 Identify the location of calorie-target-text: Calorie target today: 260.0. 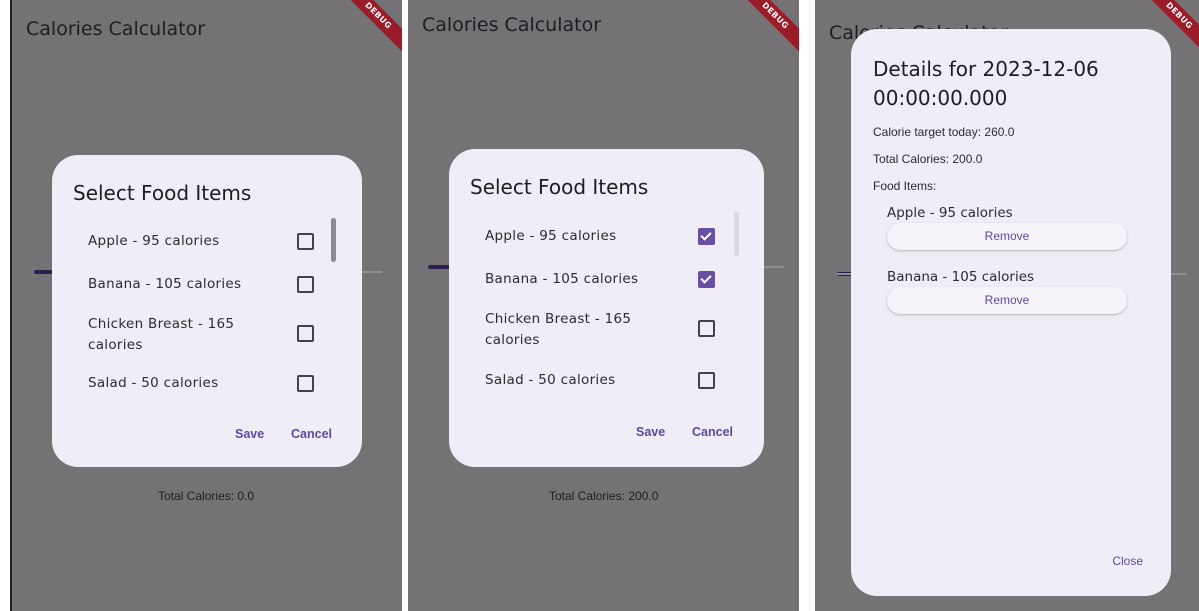
(944, 132).